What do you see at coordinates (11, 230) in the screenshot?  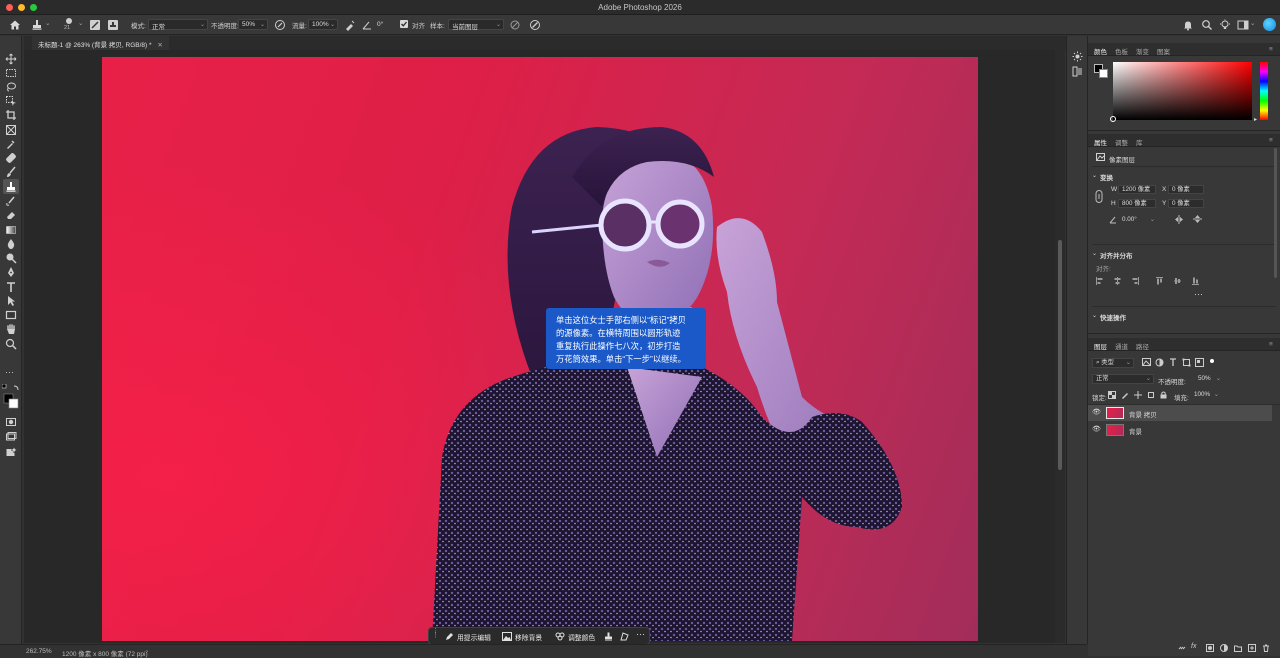 I see `gradient-tool-icon` at bounding box center [11, 230].